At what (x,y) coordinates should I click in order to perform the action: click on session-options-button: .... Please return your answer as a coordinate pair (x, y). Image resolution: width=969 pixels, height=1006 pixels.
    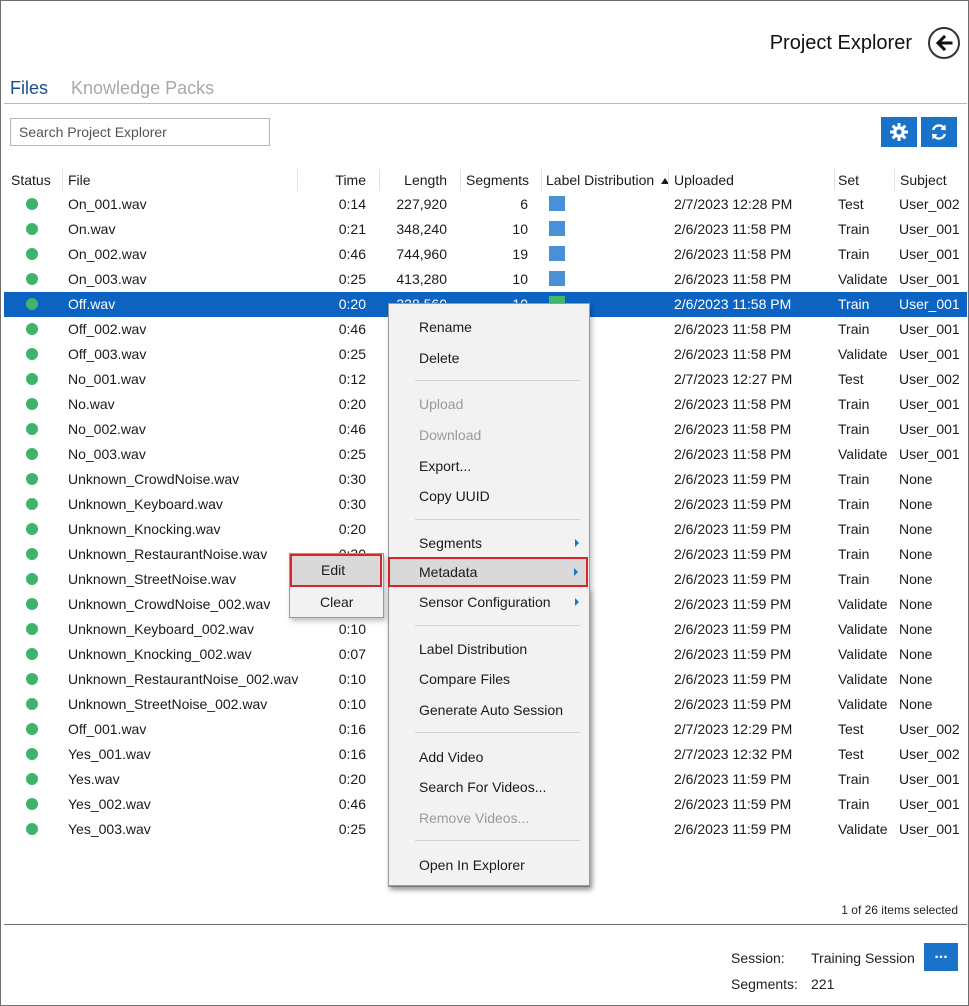
    Looking at the image, I should click on (941, 957).